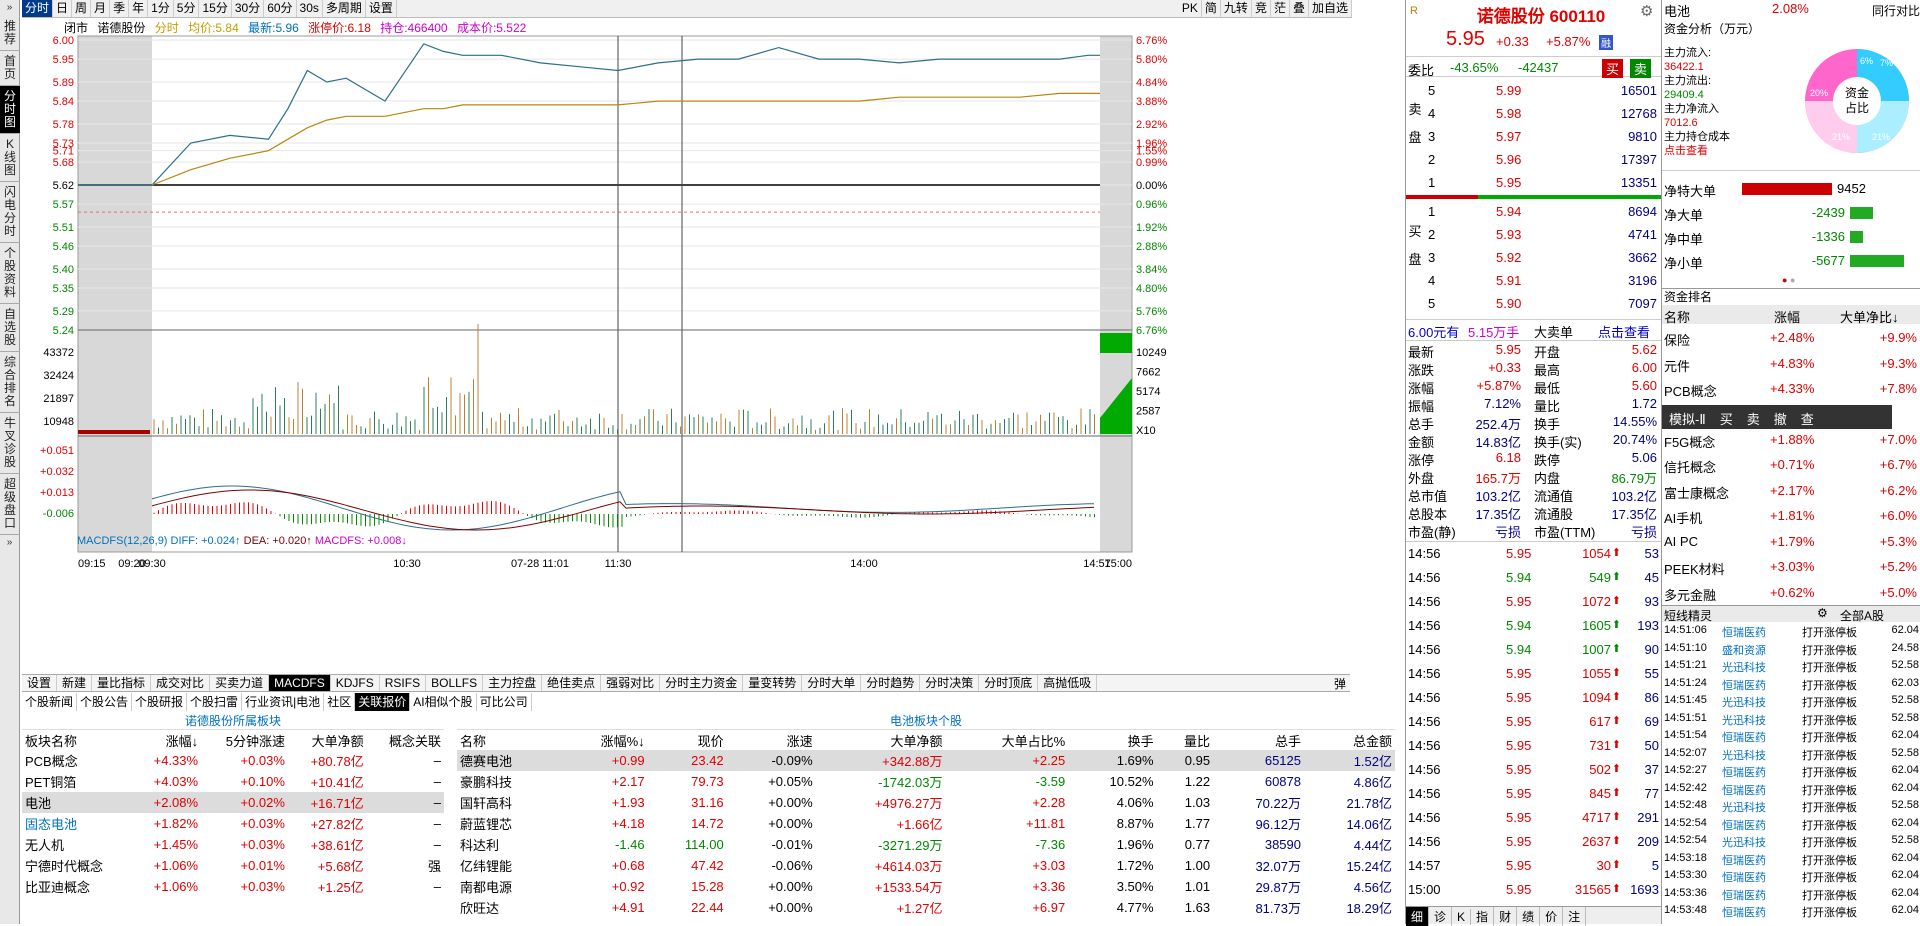 This screenshot has height=926, width=1920. Describe the element at coordinates (1112, 740) in the screenshot. I see `stock-col-6: 换手` at that location.